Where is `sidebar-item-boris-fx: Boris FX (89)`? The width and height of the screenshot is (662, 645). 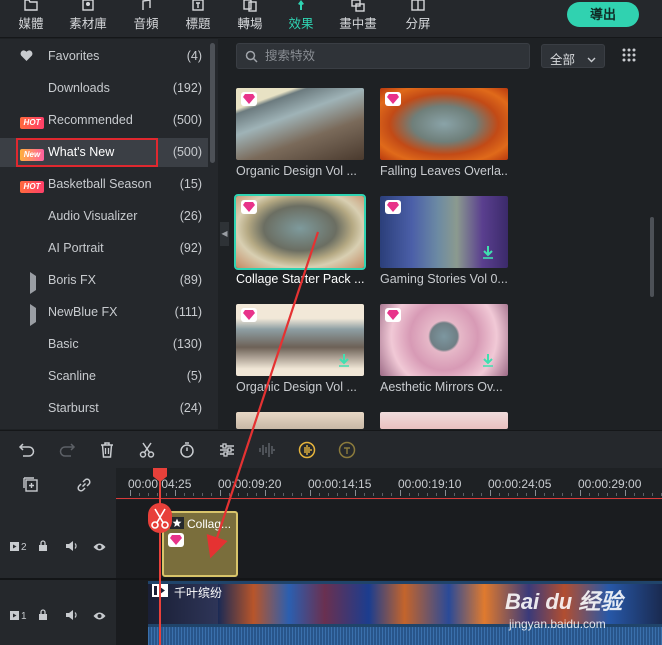 sidebar-item-boris-fx: Boris FX (89) is located at coordinates (104, 280).